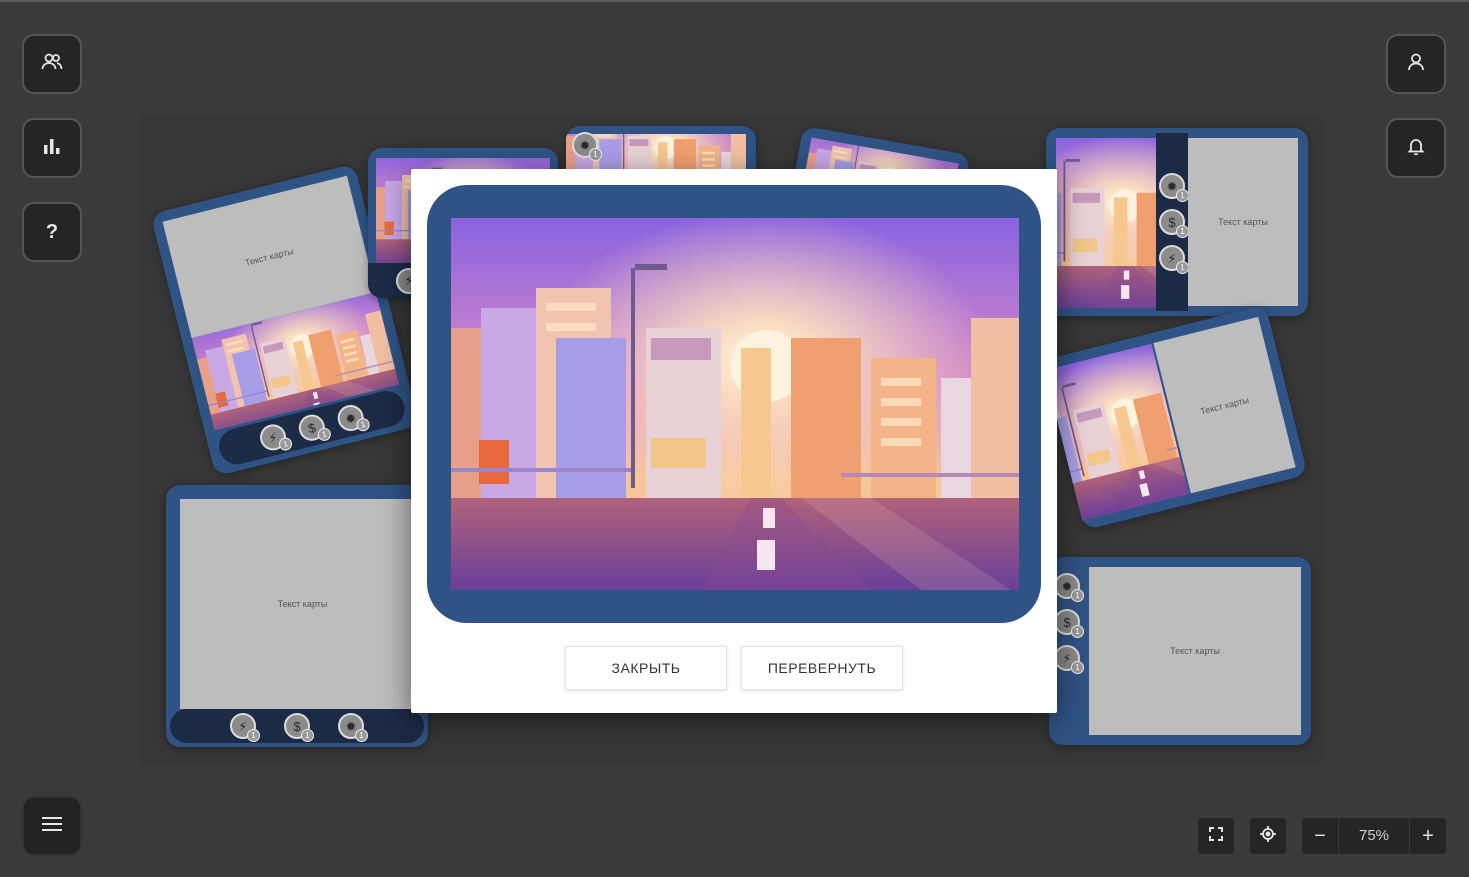 The width and height of the screenshot is (1469, 877). I want to click on card-resource-strip: ✹ 1 $1 ⚡ 1, so click(1172, 222).